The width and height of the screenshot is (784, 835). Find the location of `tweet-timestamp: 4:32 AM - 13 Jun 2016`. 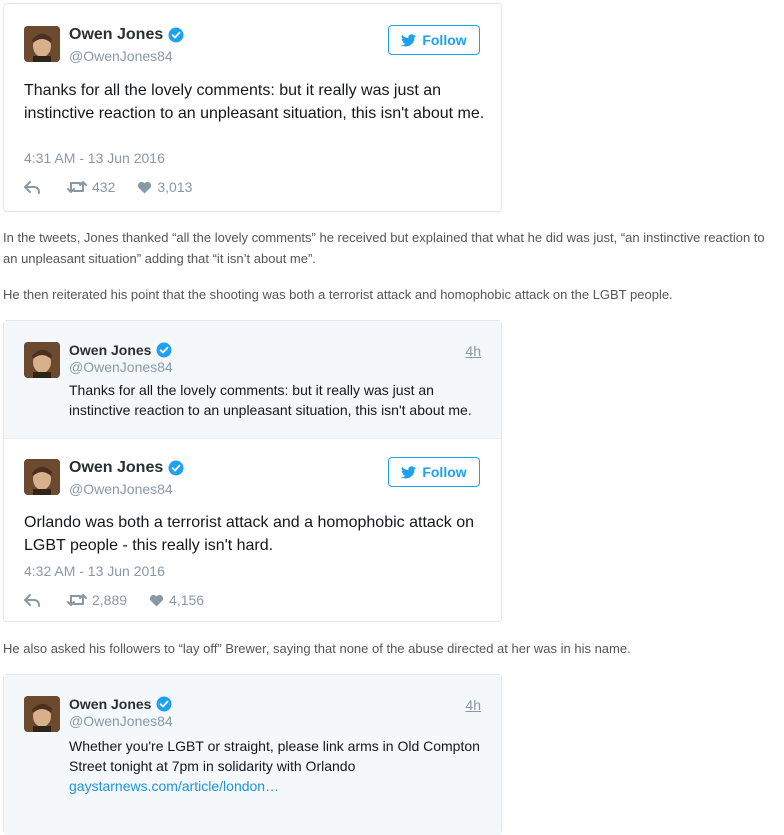

tweet-timestamp: 4:32 AM - 13 Jun 2016 is located at coordinates (94, 571).